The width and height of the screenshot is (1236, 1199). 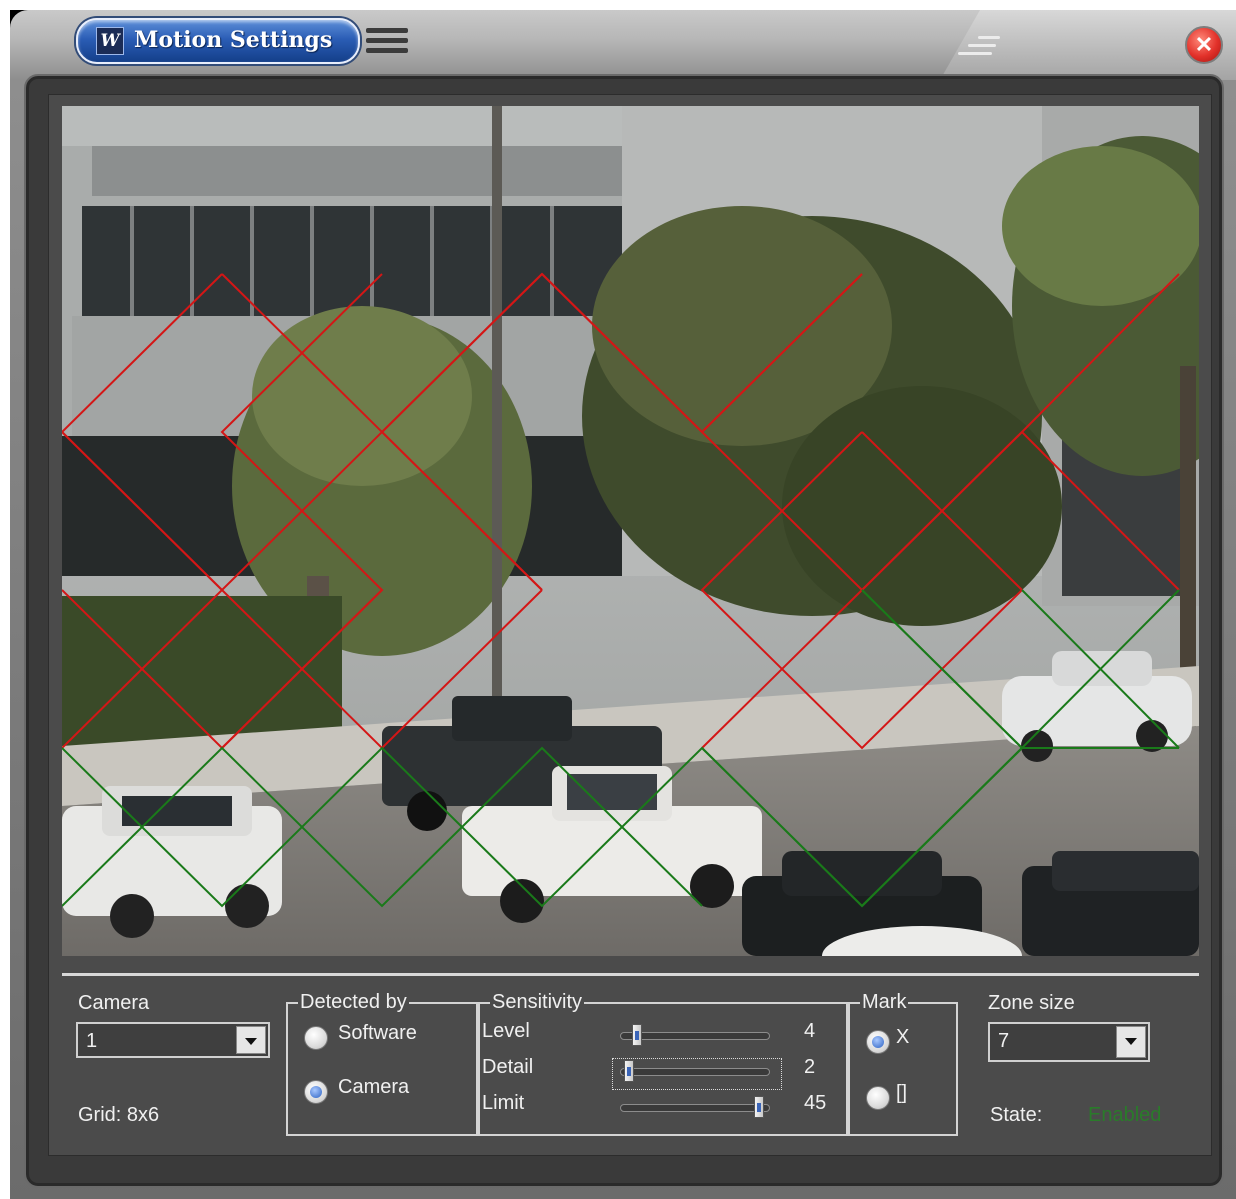 What do you see at coordinates (537, 1002) in the screenshot?
I see `sensitivity-title: Sensitivity` at bounding box center [537, 1002].